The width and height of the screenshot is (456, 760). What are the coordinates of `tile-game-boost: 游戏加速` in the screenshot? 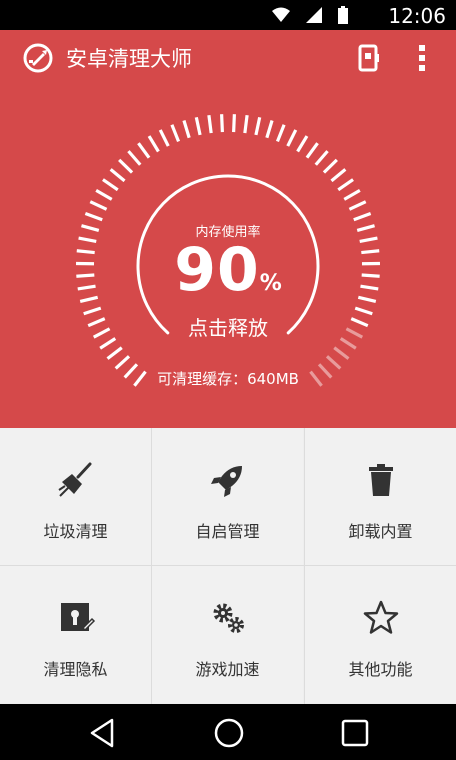 It's located at (227, 634).